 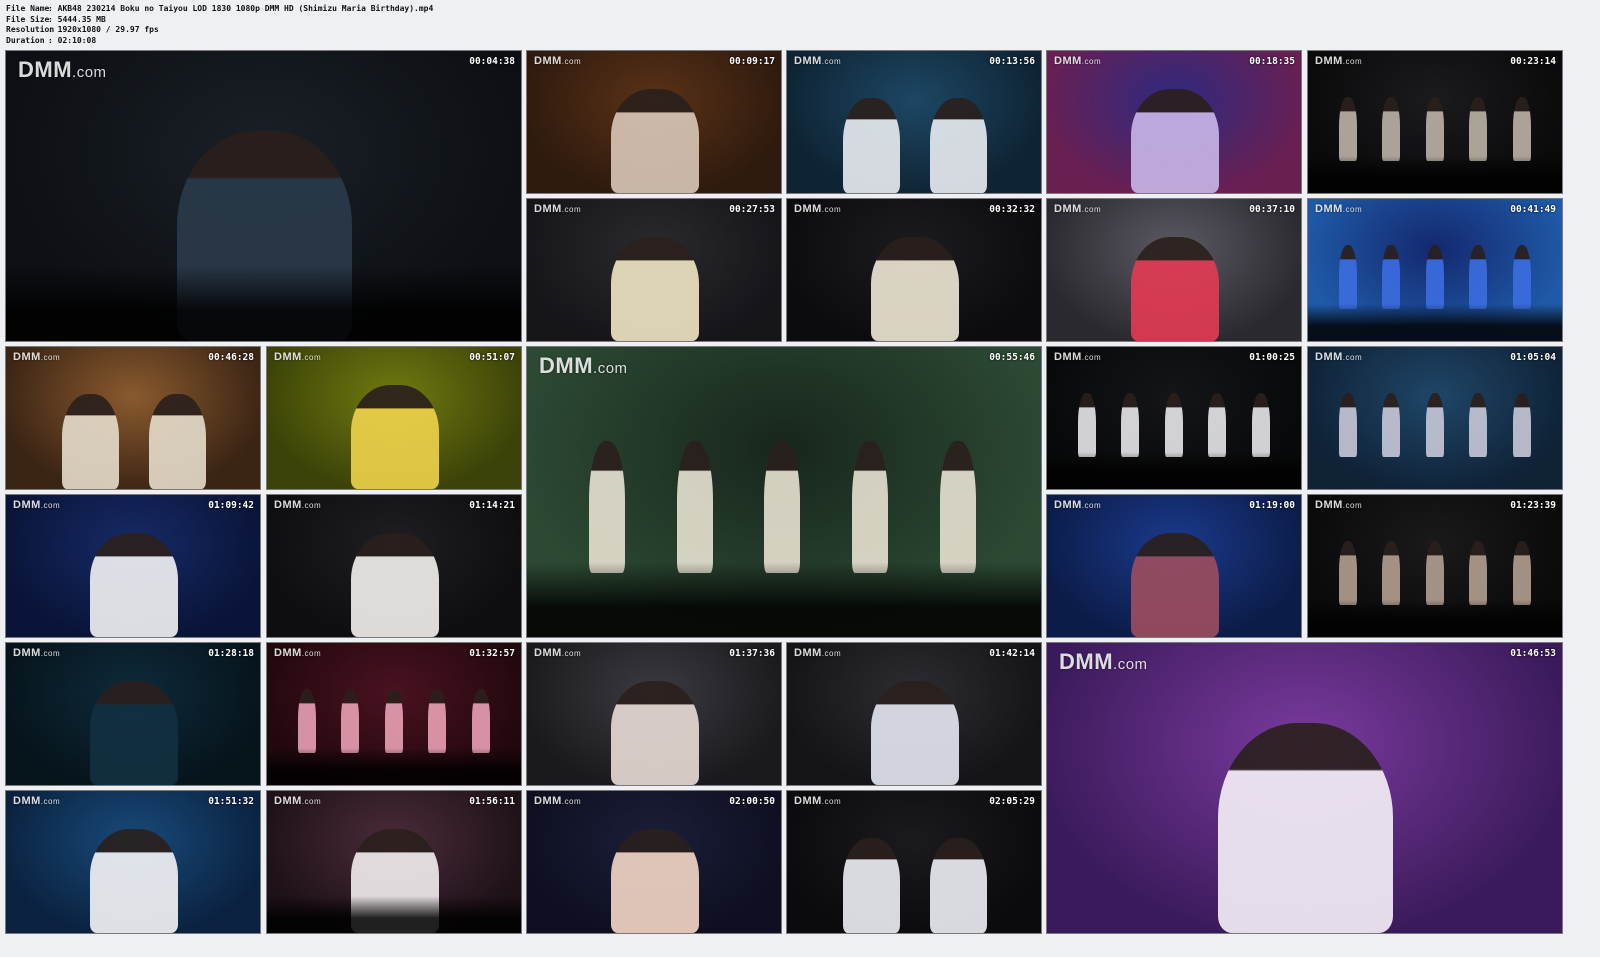 I want to click on frame-timestamp: 01:23:39, so click(x=1533, y=505).